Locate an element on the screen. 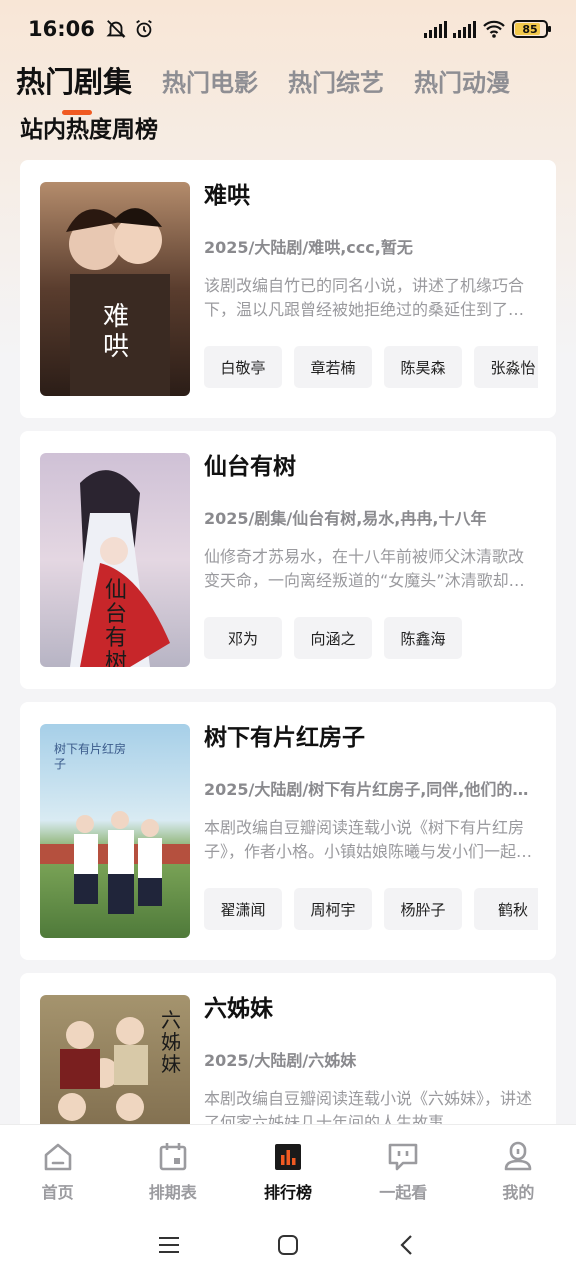 This screenshot has height=1280, width=576. signal-icon is located at coordinates (435, 29).